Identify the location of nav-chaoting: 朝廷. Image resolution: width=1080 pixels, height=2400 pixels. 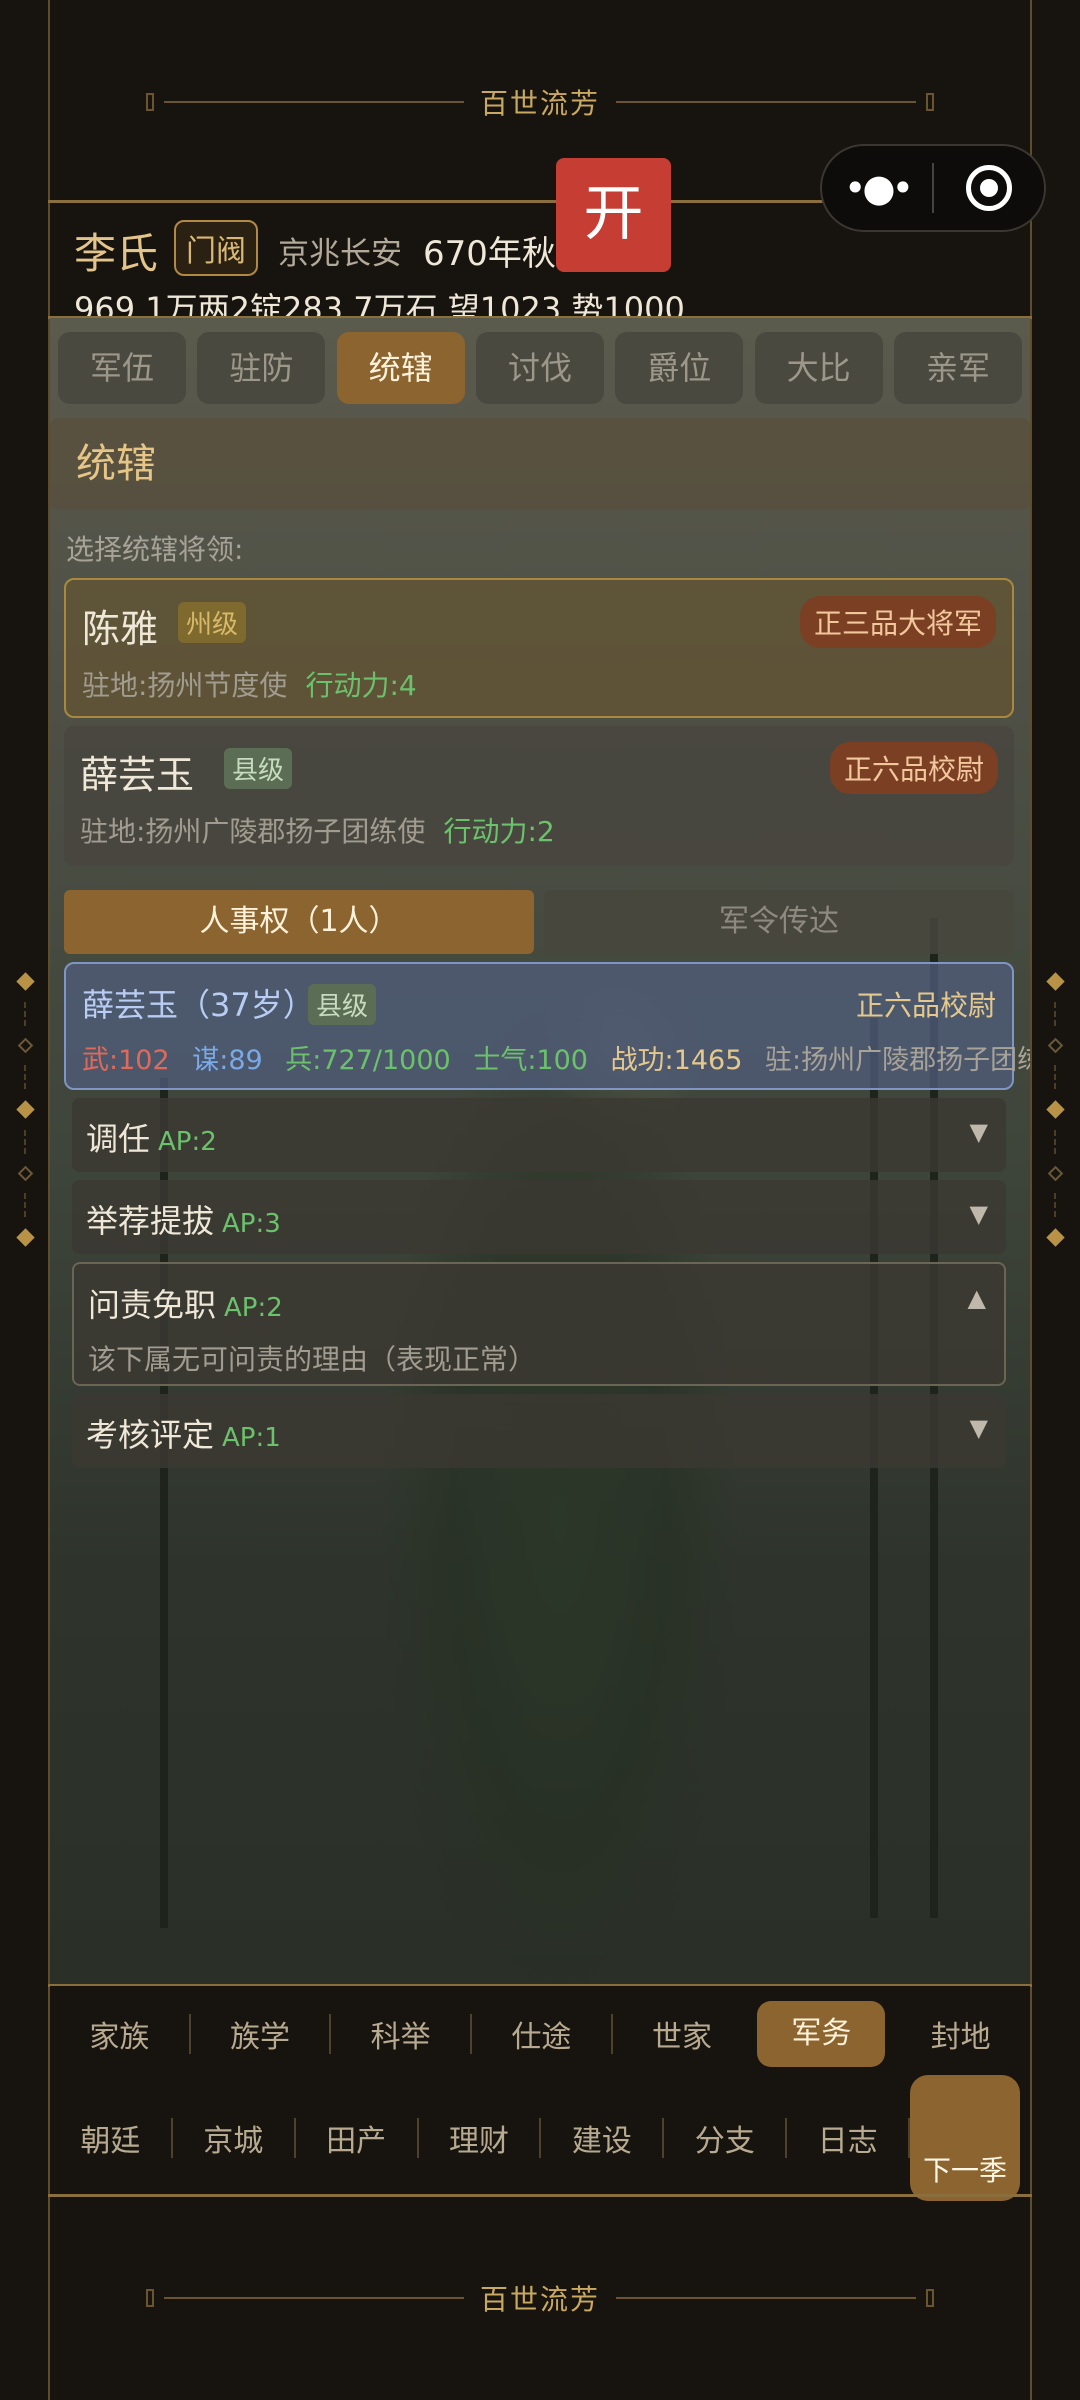
(110, 2138).